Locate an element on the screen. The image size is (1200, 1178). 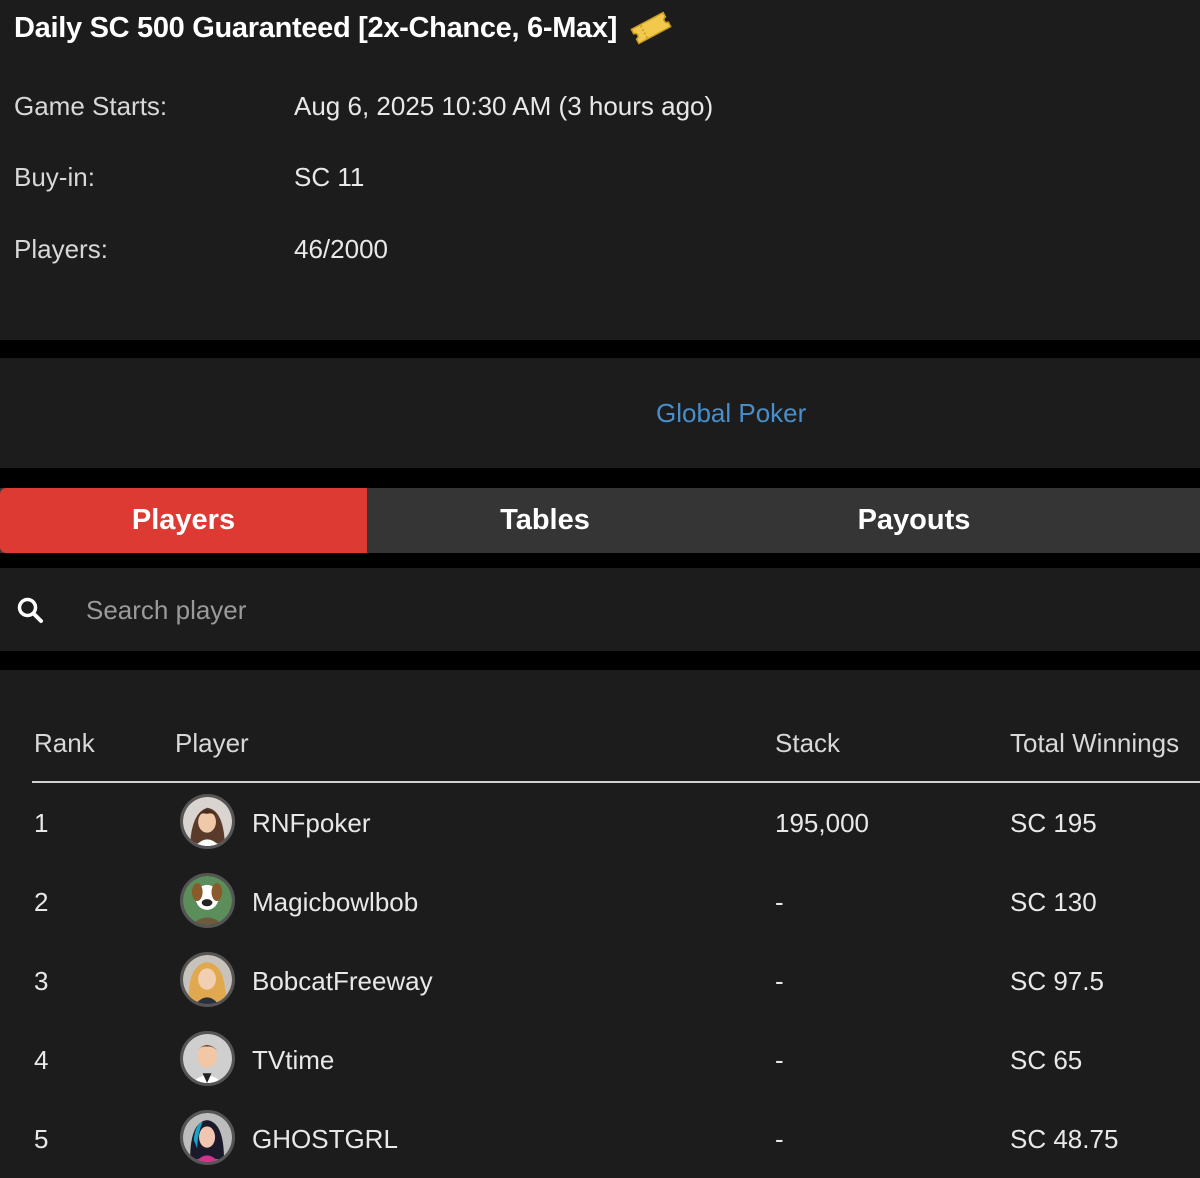
table-row: 5 GHOSTGRL - SC 48.75 is located at coordinates (600, 1139).